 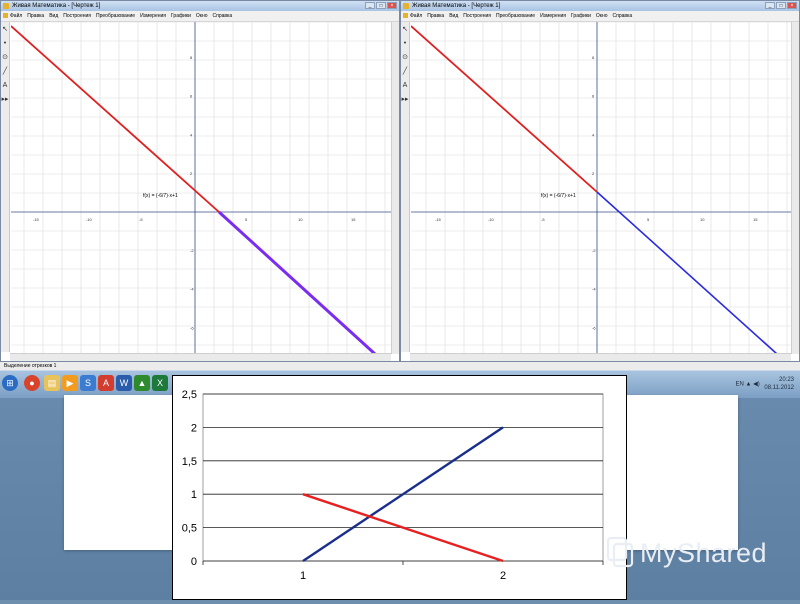 I want to click on adobe-reader-icon: A, so click(x=106, y=383).